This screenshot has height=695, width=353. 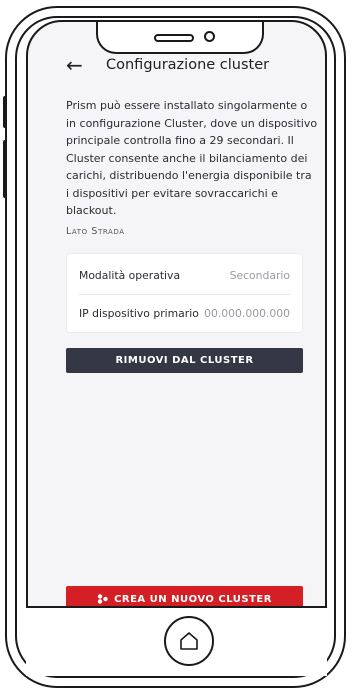 I want to click on remove-from-cluster-button: RIMUOVI DAL CLUSTER, so click(x=184, y=360).